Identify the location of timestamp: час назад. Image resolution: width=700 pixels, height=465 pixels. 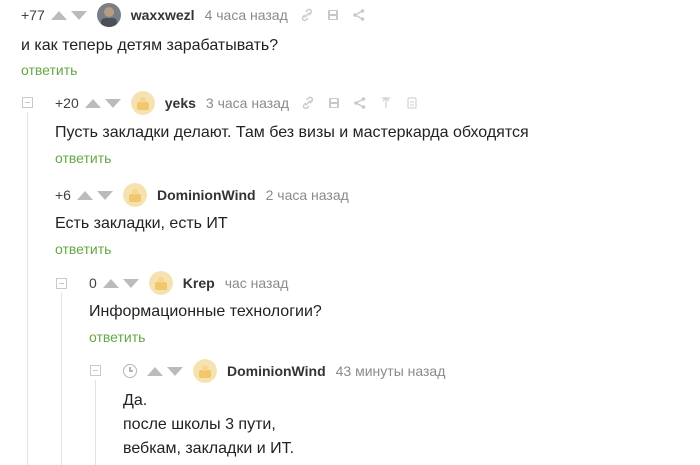
(257, 283).